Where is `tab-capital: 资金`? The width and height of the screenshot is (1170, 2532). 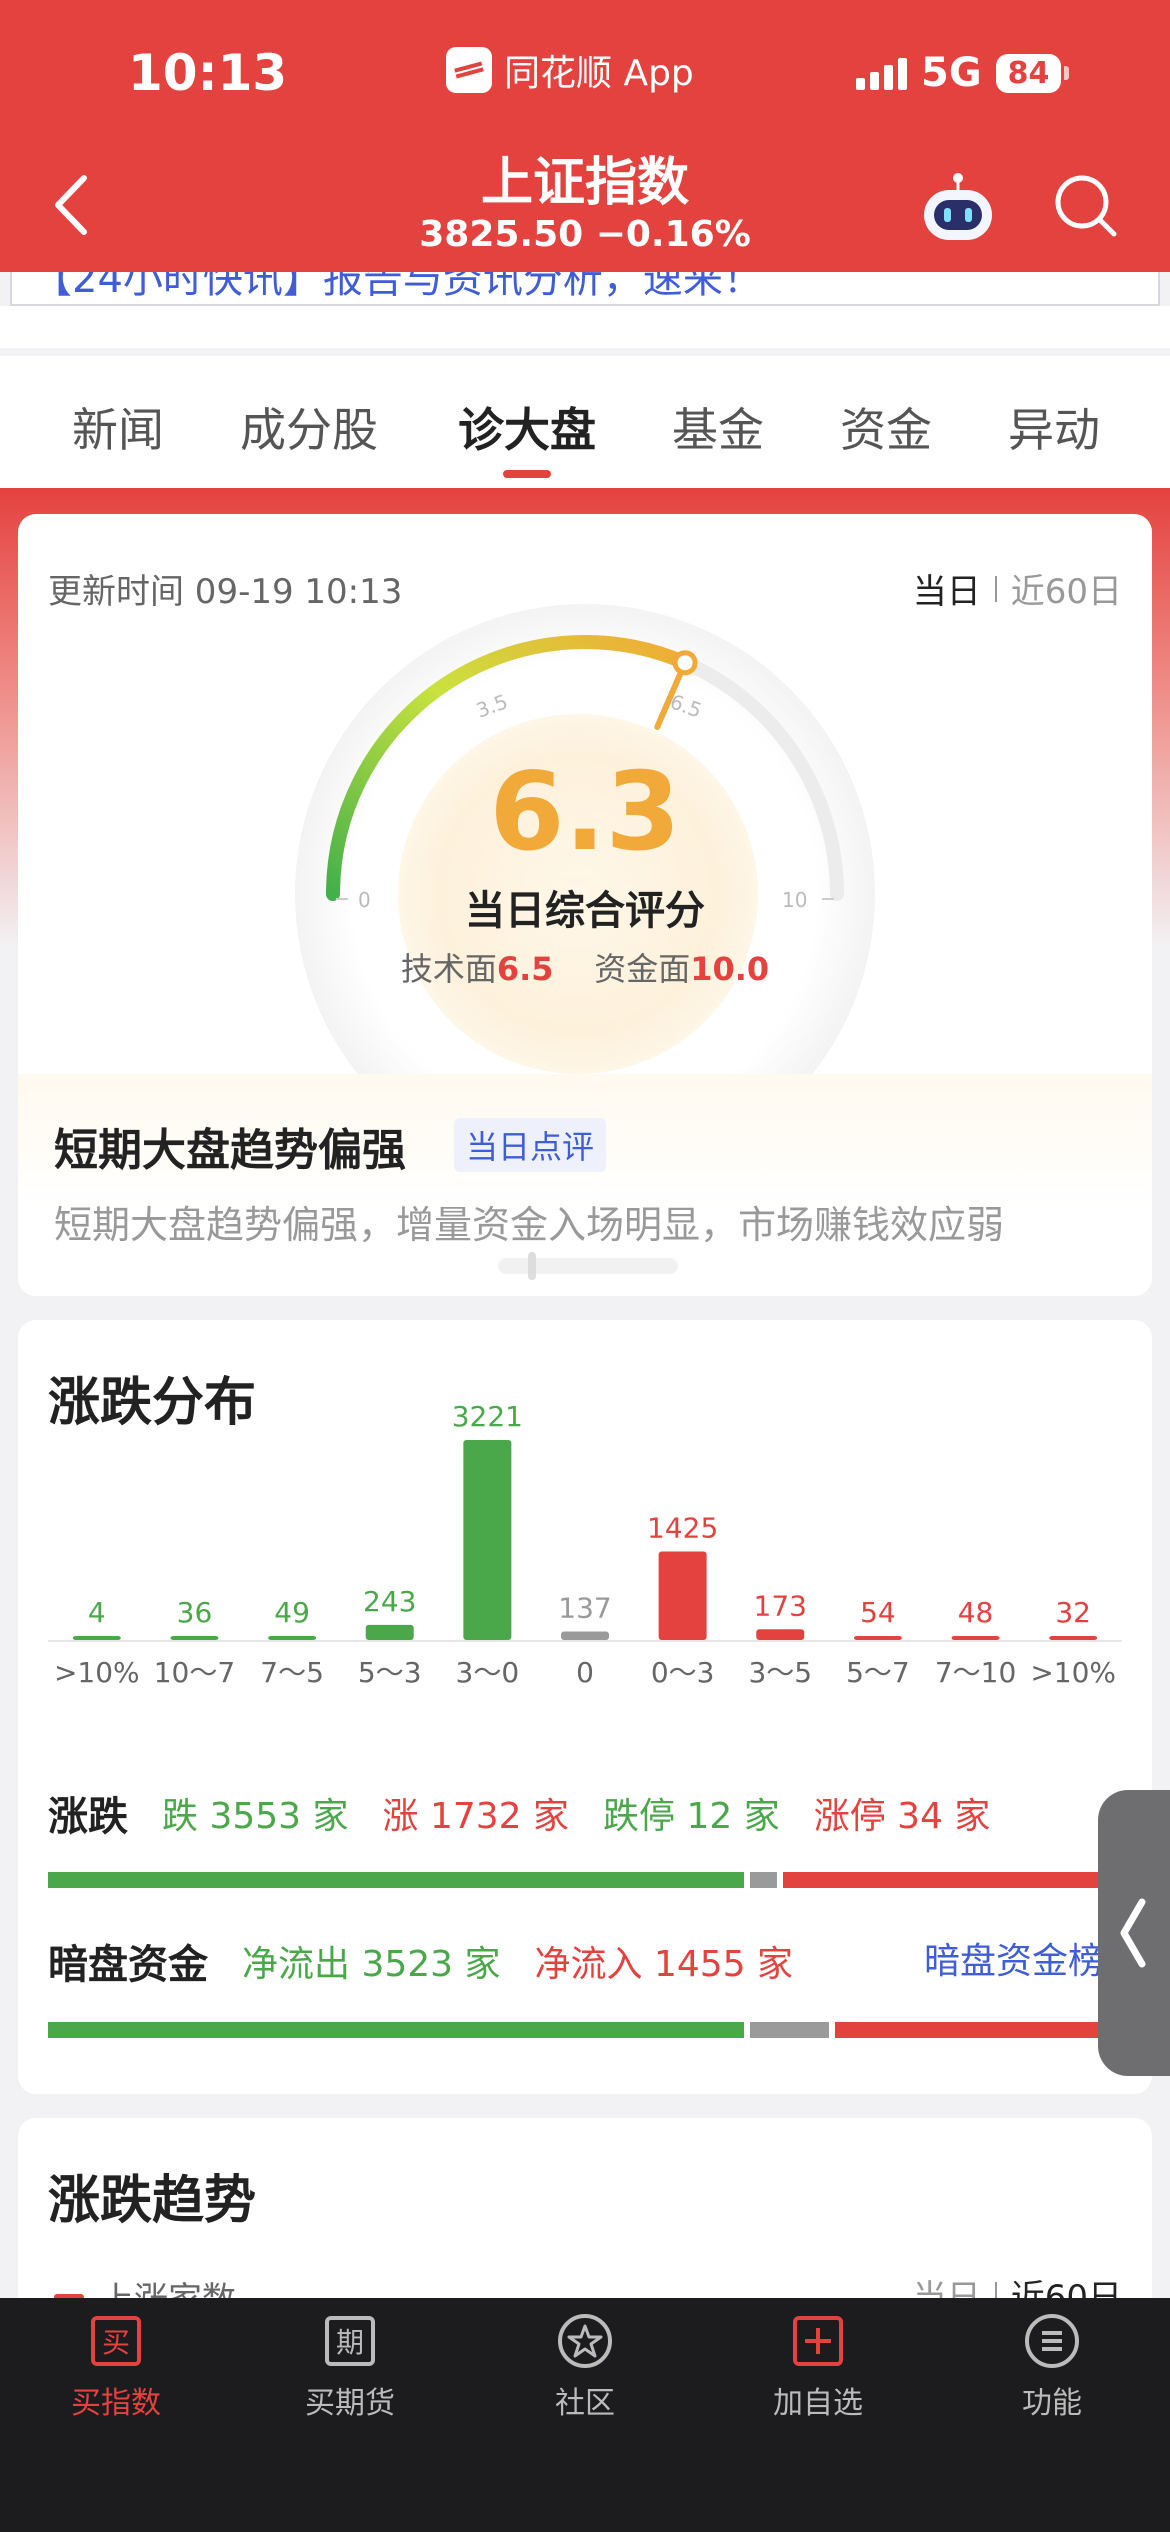
tab-capital: 资金 is located at coordinates (886, 427).